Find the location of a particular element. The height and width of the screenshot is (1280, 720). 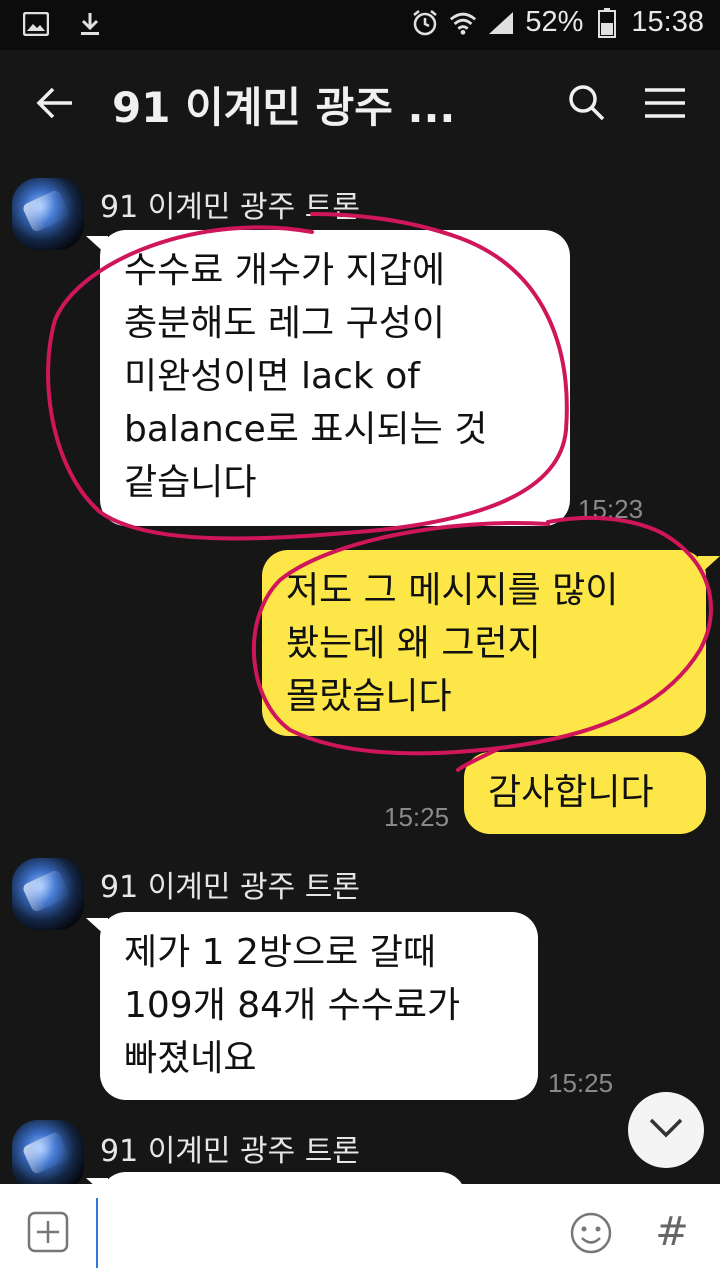

search-button is located at coordinates (587, 105).